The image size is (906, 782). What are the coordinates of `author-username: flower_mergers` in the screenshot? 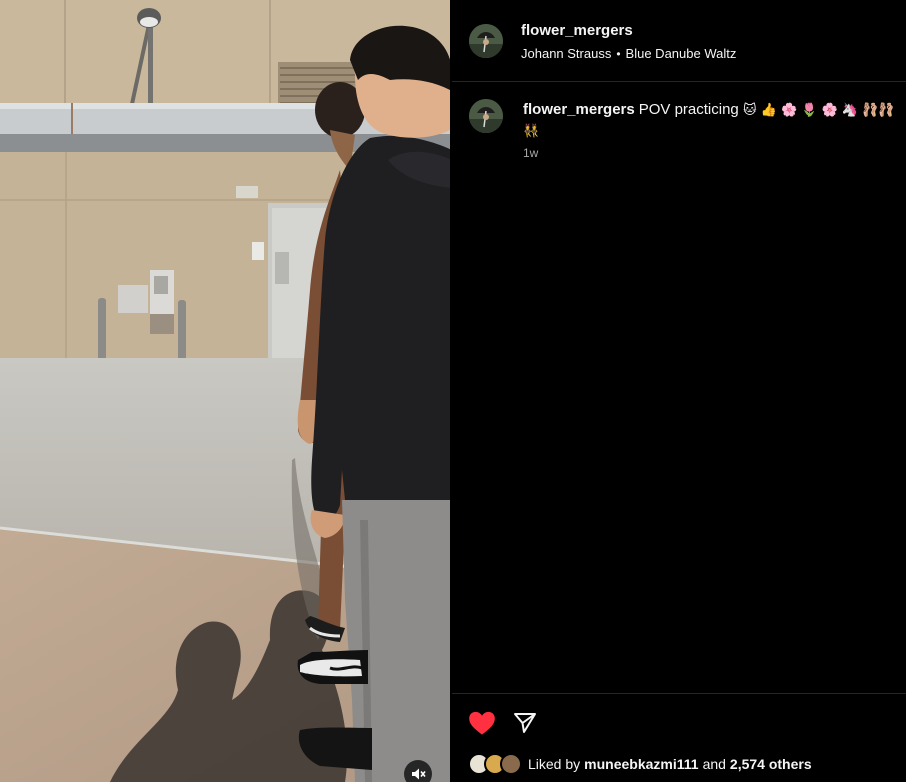 It's located at (577, 30).